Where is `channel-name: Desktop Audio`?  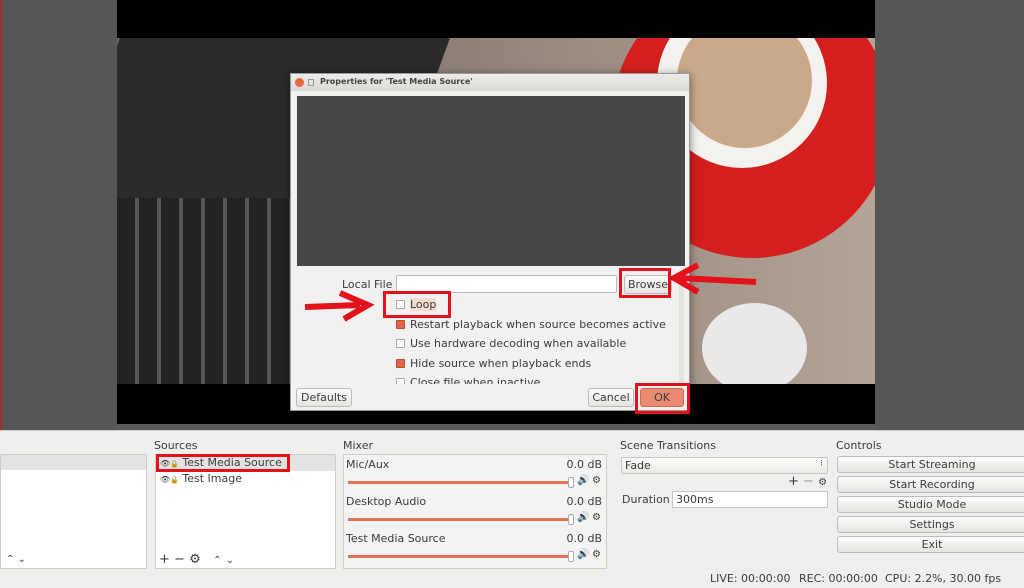
channel-name: Desktop Audio is located at coordinates (386, 501).